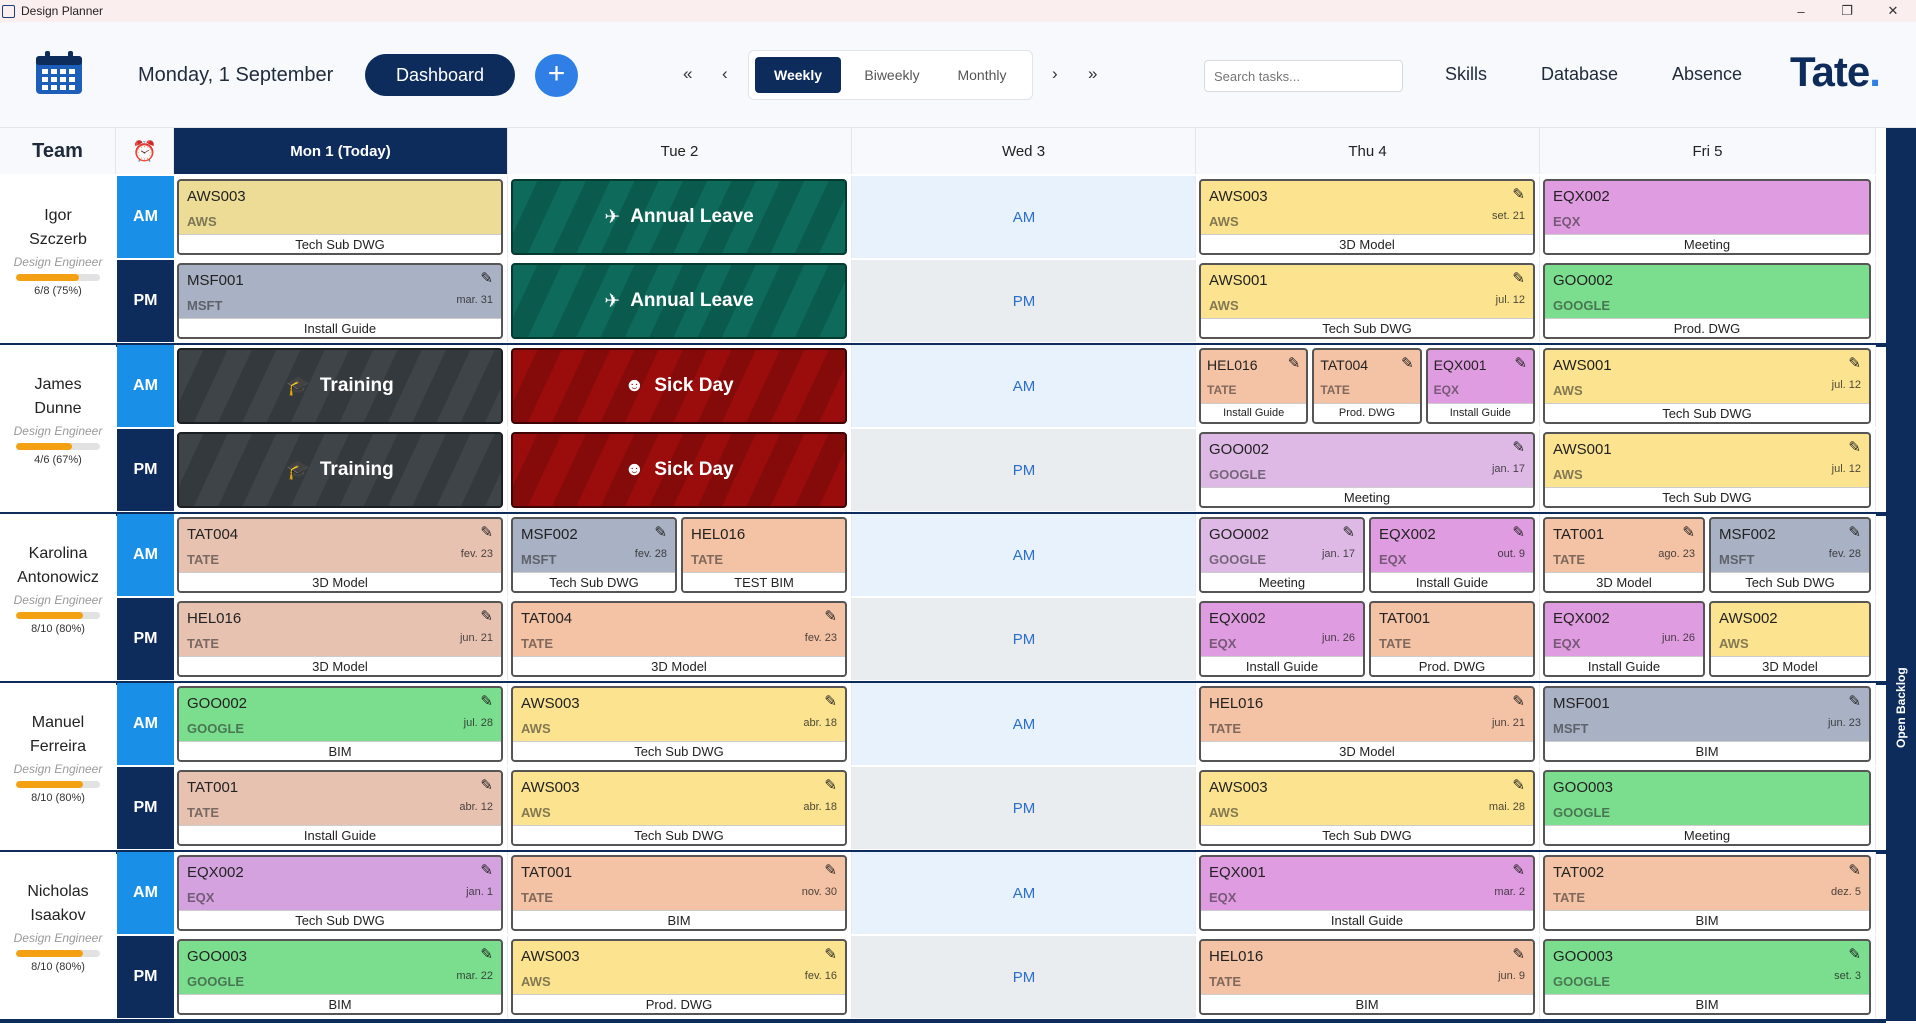  What do you see at coordinates (1367, 893) in the screenshot?
I see `task-card: EQX001 EQX ✎ mar. 2 Install Guide` at bounding box center [1367, 893].